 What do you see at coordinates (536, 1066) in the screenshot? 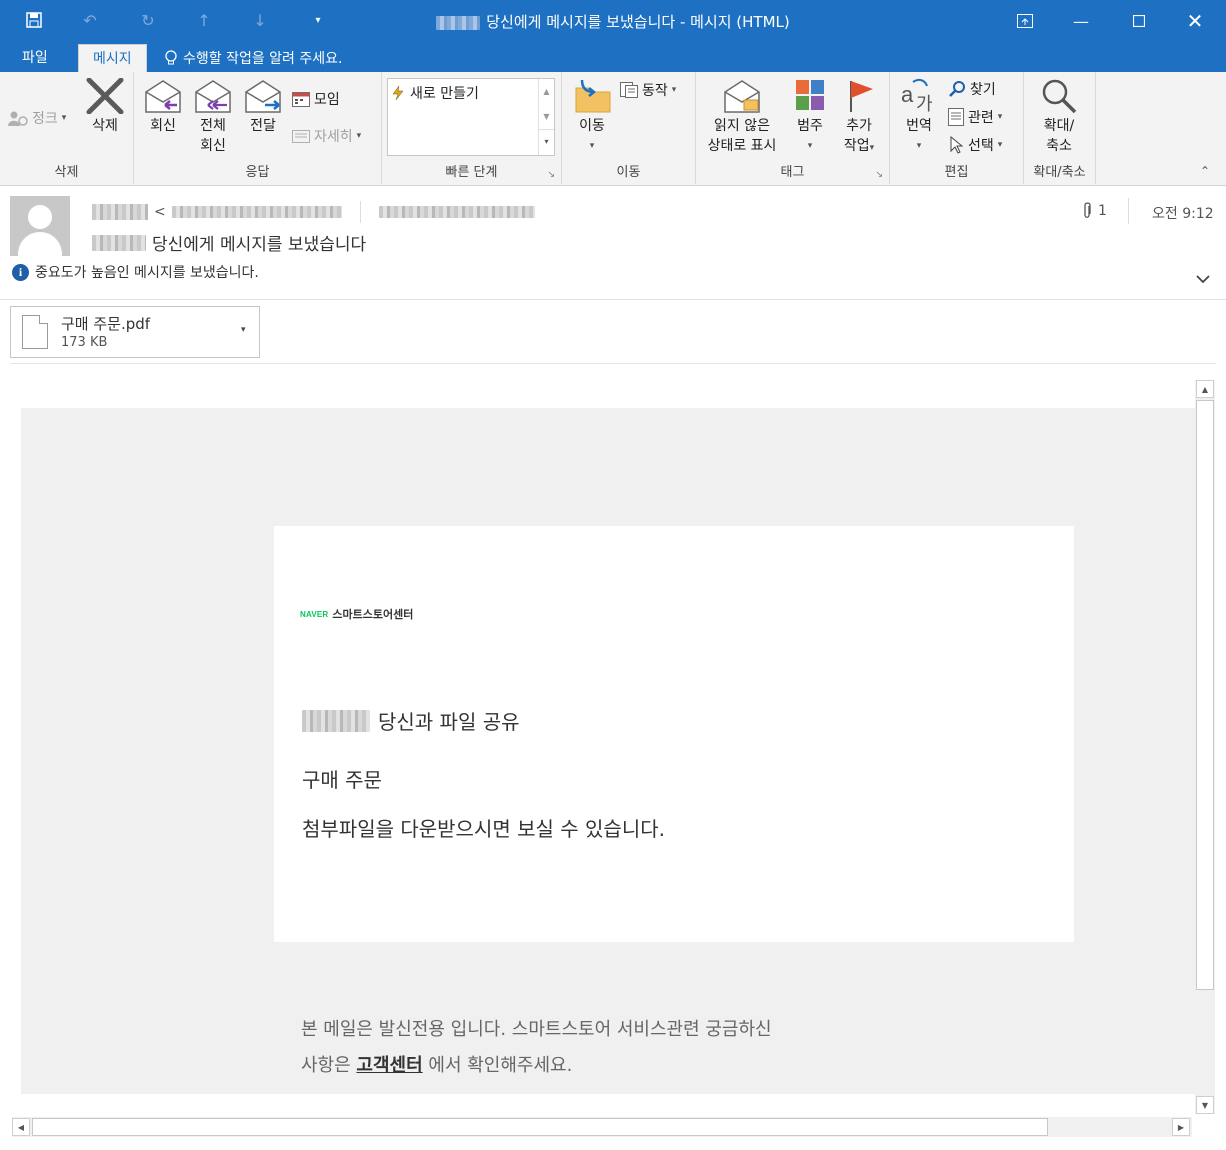
I see `footer-line-2: 사항은 고객센터 에서 확인해주세요.` at bounding box center [536, 1066].